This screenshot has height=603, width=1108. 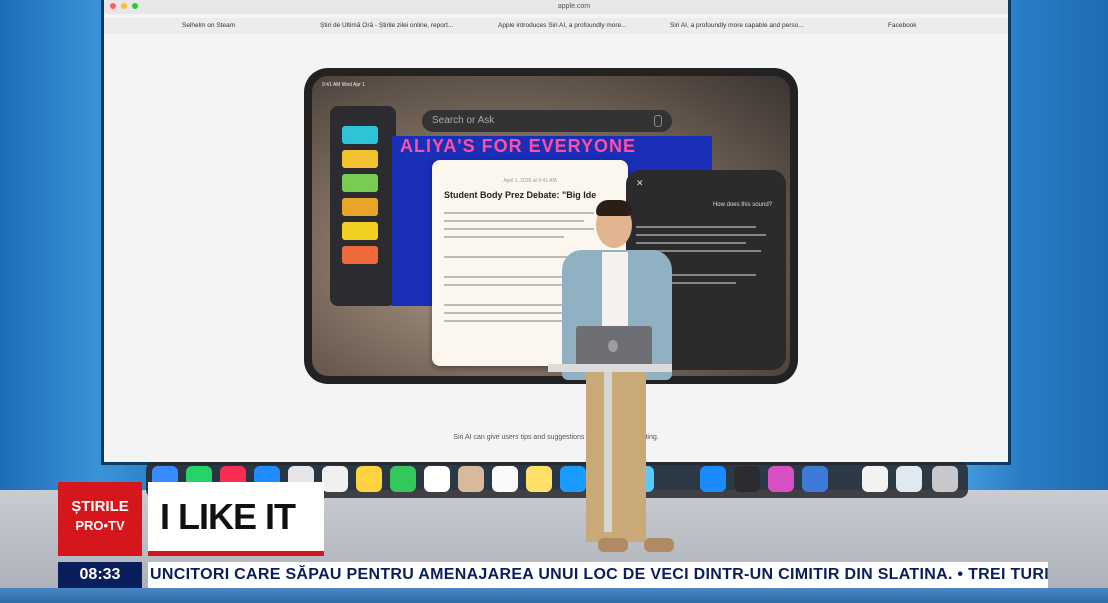 I want to click on document-icon, so click(x=875, y=479).